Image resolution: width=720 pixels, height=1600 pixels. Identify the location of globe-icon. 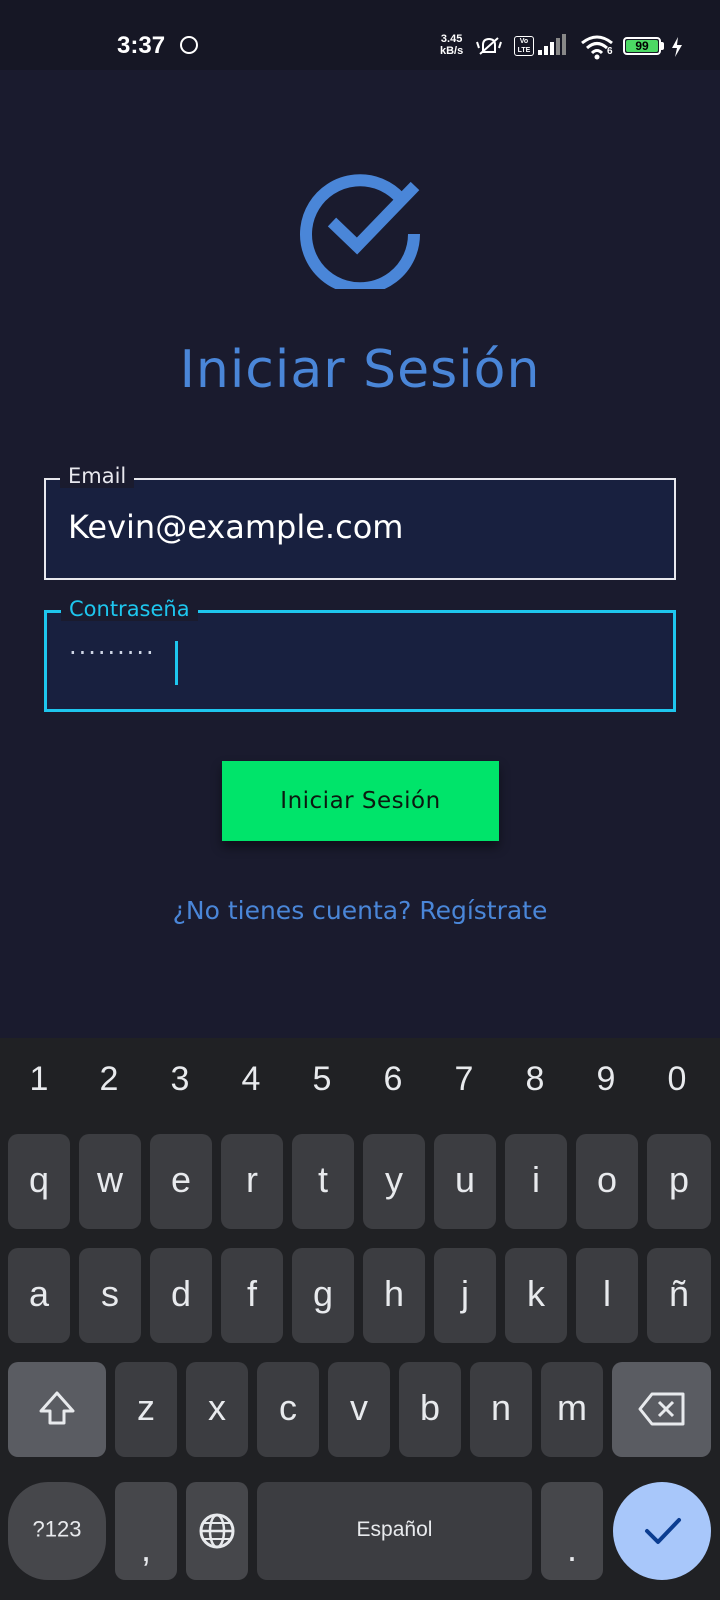
(217, 1531).